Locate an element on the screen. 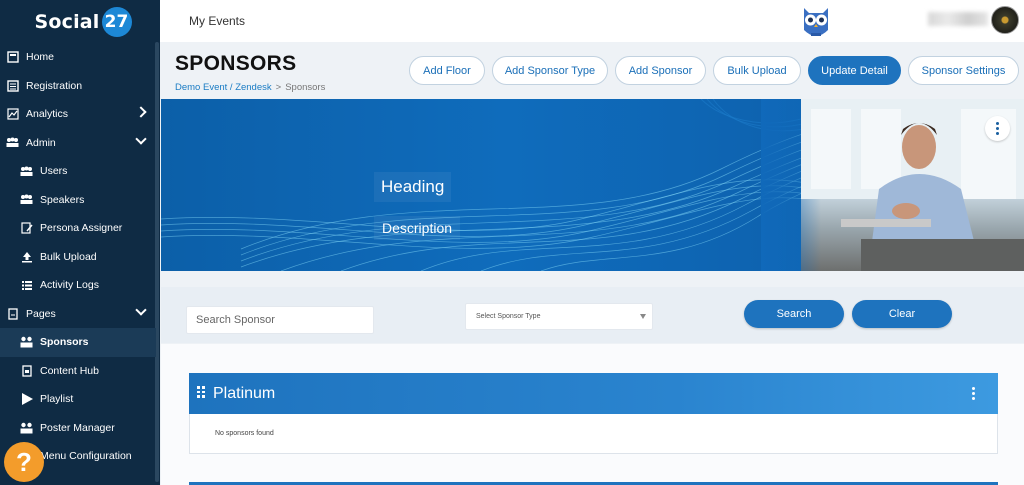 This screenshot has height=485, width=1024. sidebar-item-users: Users is located at coordinates (78, 171).